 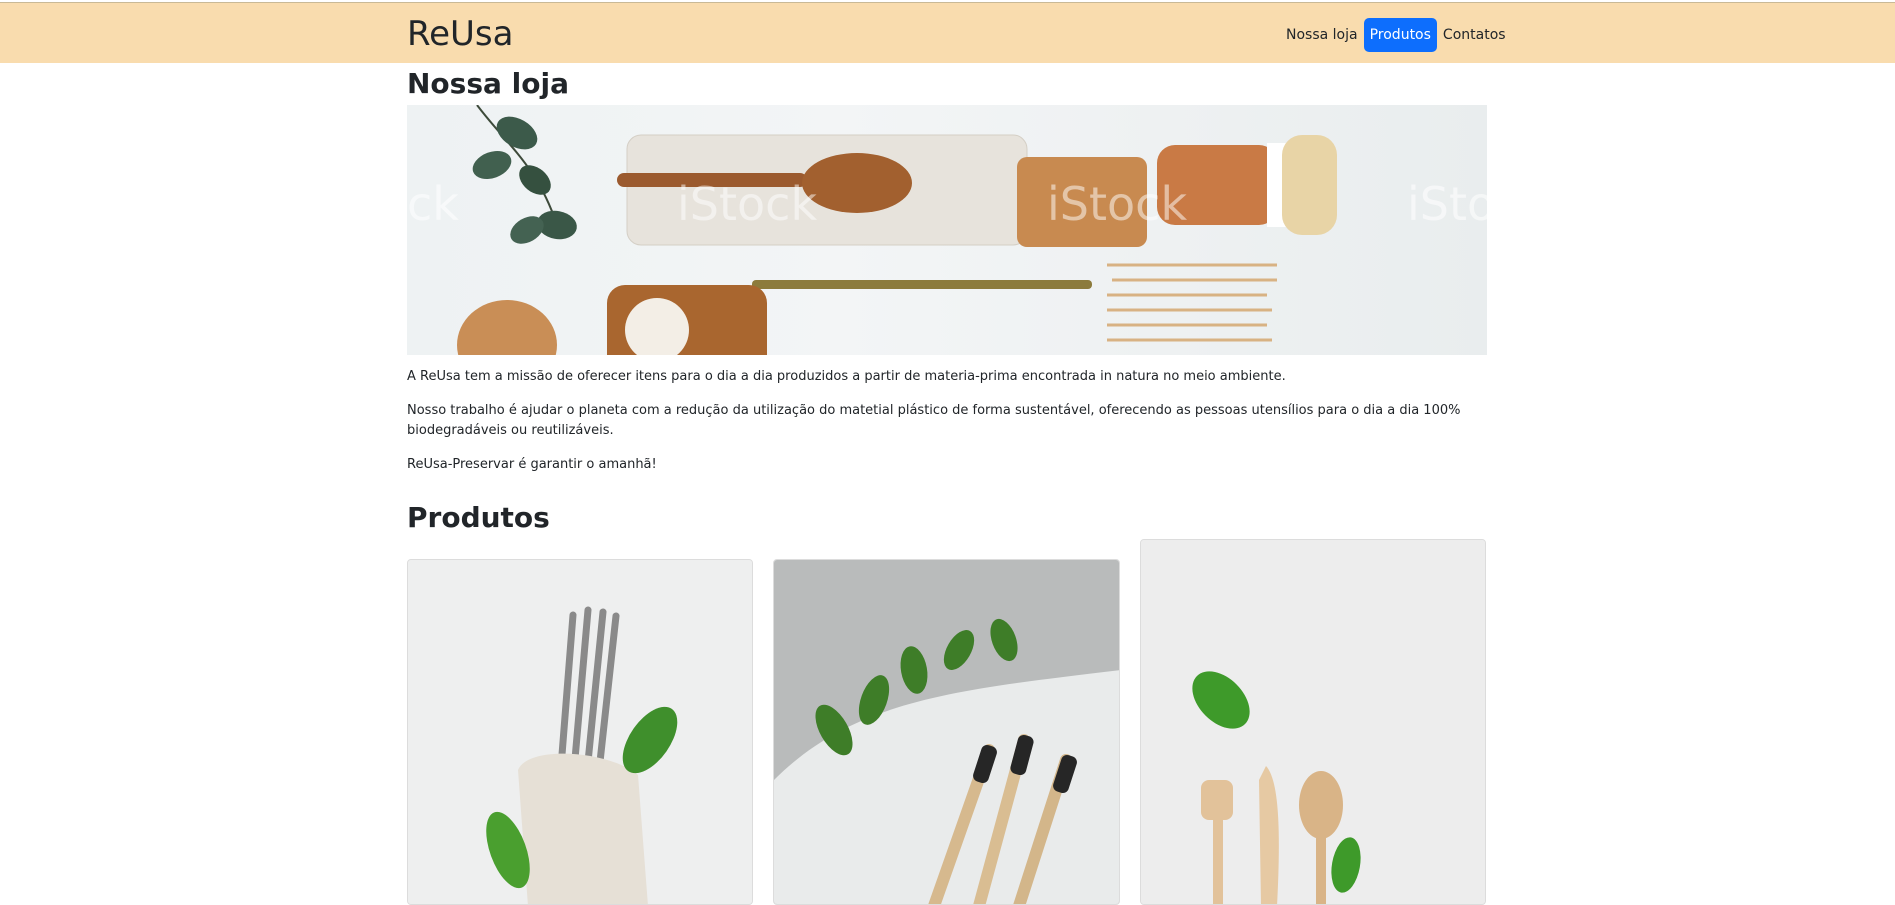 What do you see at coordinates (507, 327) in the screenshot?
I see `bath-brush` at bounding box center [507, 327].